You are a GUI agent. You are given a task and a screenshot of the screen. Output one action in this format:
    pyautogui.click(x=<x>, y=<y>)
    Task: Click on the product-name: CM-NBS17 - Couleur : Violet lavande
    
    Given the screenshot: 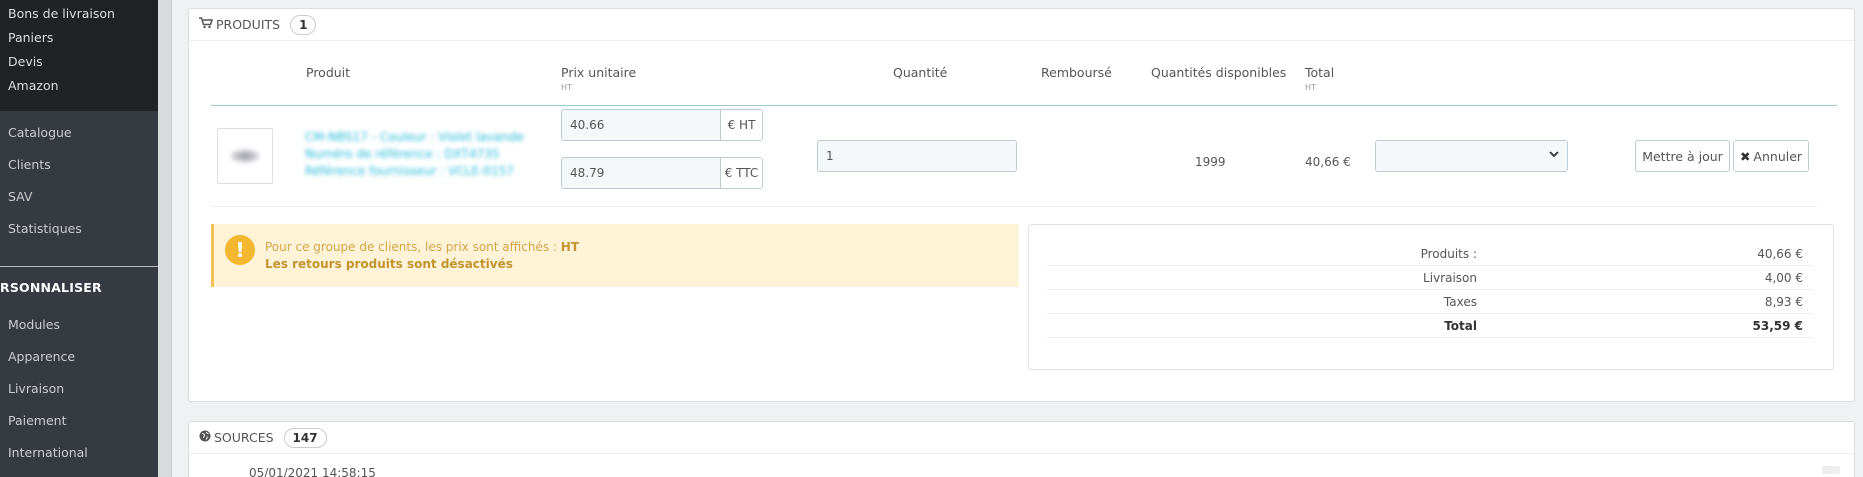 What is the action you would take?
    pyautogui.click(x=414, y=137)
    